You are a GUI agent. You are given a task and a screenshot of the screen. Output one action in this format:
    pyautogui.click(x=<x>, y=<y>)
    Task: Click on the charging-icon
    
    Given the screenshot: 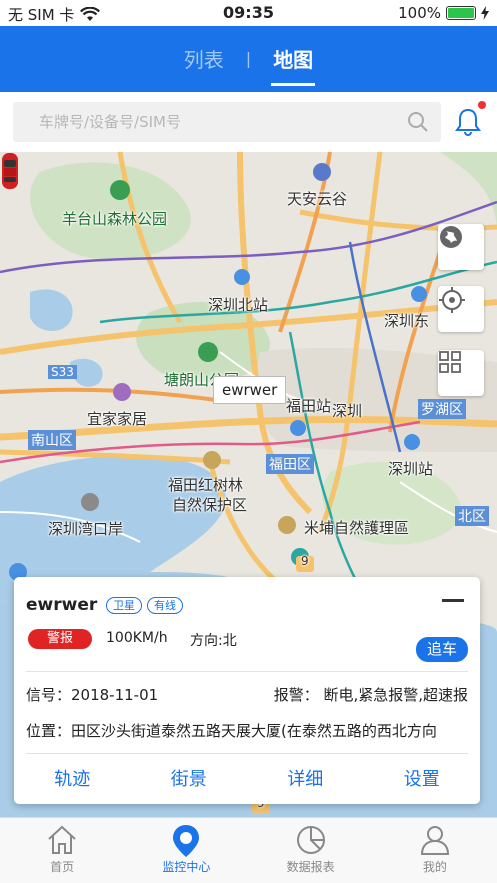 What is the action you would take?
    pyautogui.click(x=485, y=13)
    